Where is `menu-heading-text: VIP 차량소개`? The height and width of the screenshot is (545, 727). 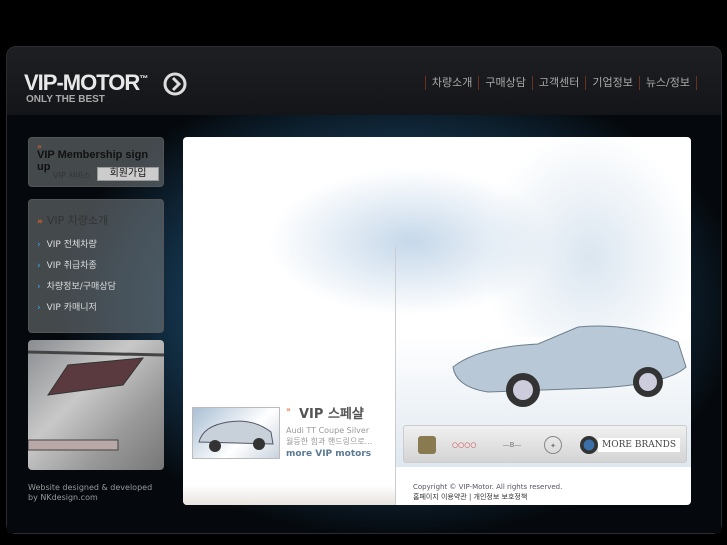 menu-heading-text: VIP 차량소개 is located at coordinates (77, 220).